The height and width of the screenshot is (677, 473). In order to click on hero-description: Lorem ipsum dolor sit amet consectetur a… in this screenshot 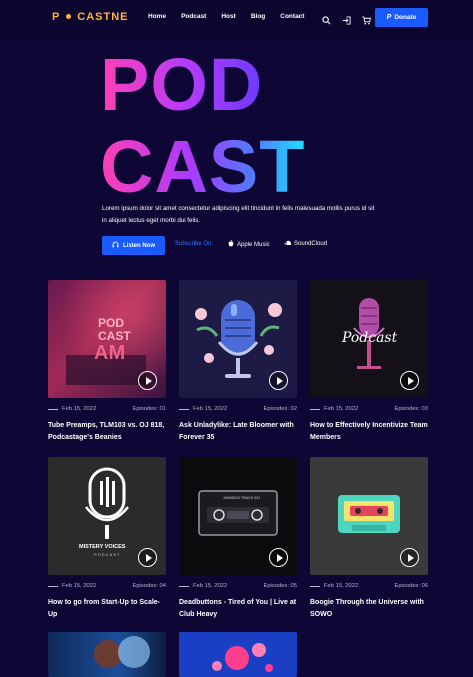, I will do `click(238, 214)`.